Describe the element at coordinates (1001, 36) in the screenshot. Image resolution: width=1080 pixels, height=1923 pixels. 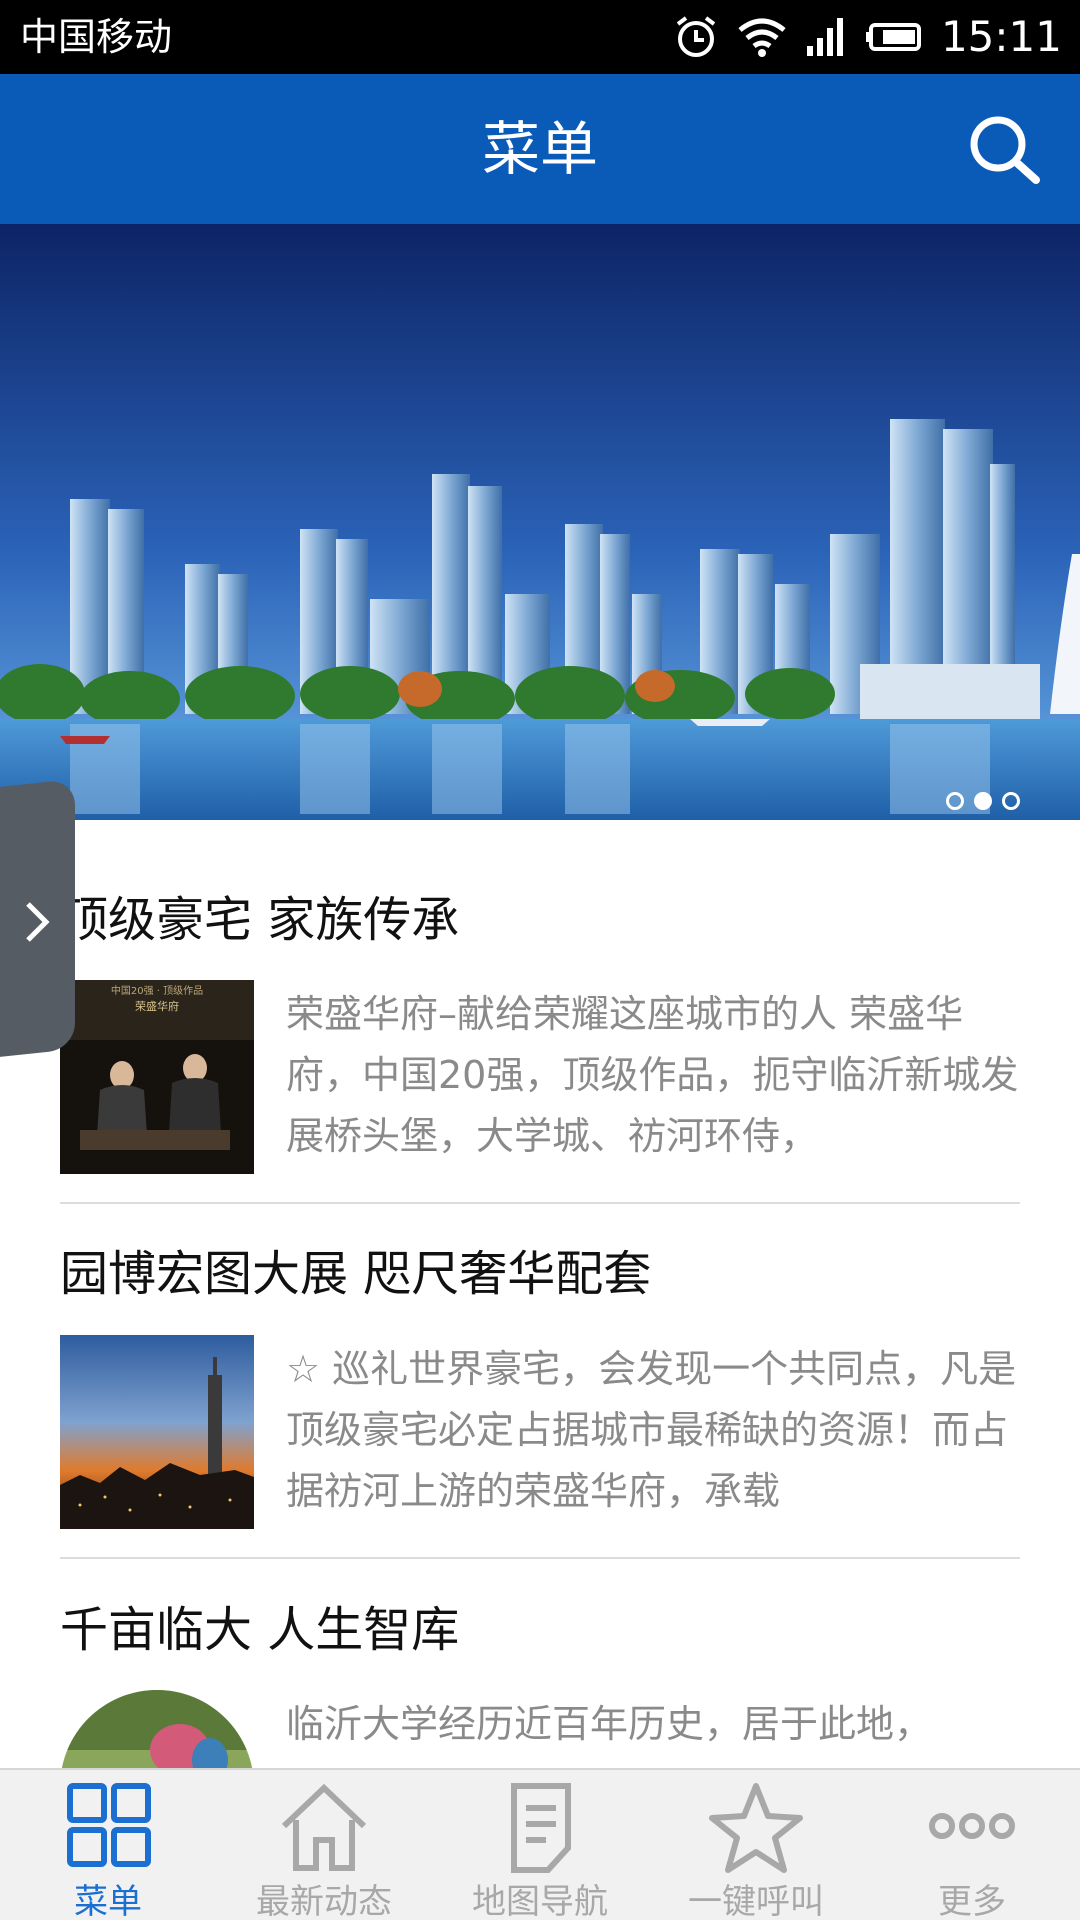
I see `clock: 15:11` at that location.